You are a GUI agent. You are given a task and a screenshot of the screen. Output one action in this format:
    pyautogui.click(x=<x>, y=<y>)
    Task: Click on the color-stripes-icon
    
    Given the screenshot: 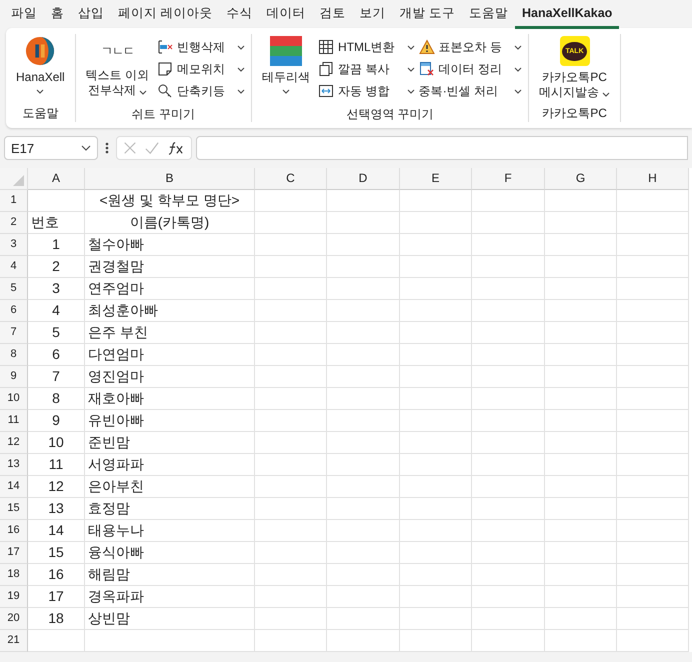 What is the action you would take?
    pyautogui.click(x=286, y=51)
    